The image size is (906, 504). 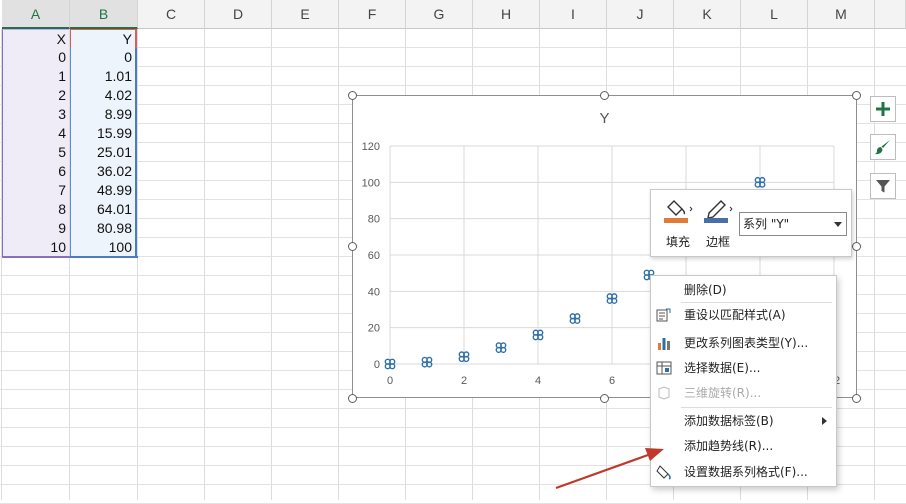 I want to click on chart-styles-button, so click(x=883, y=147).